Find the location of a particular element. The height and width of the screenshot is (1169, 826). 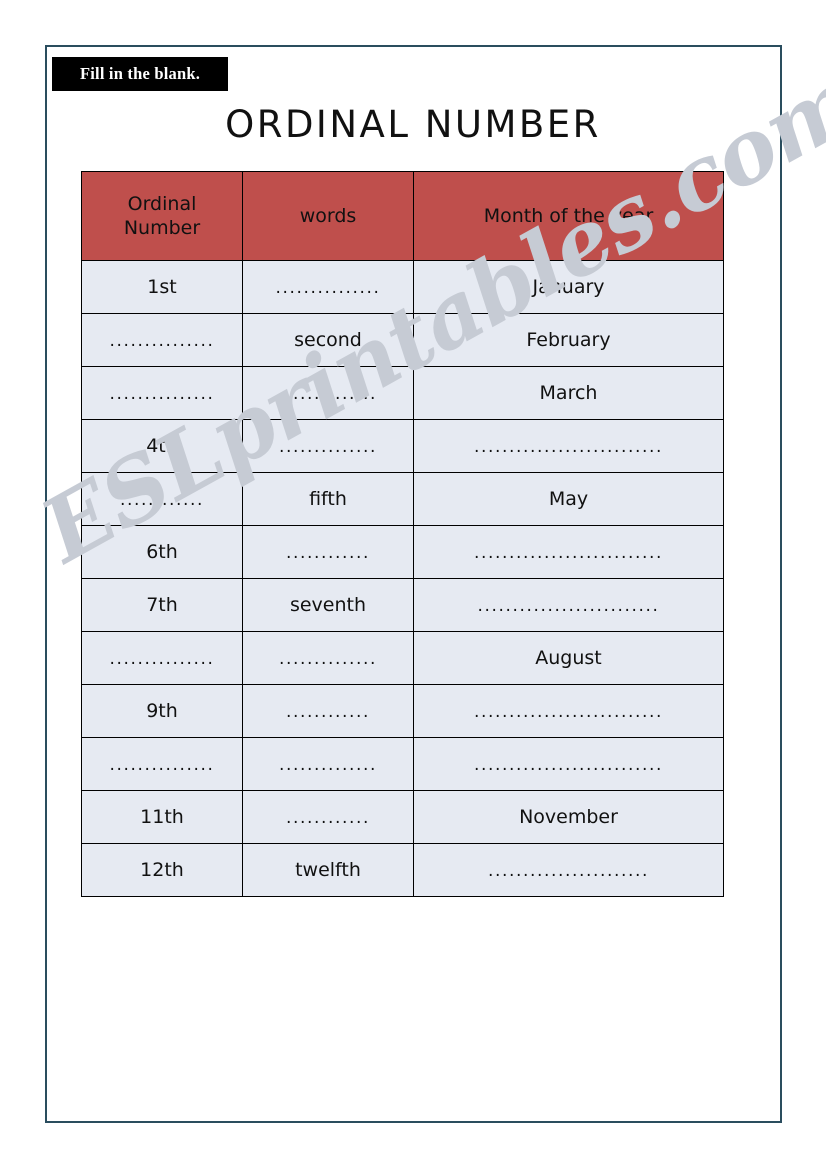

cell-words-text: twelfth is located at coordinates (328, 870).